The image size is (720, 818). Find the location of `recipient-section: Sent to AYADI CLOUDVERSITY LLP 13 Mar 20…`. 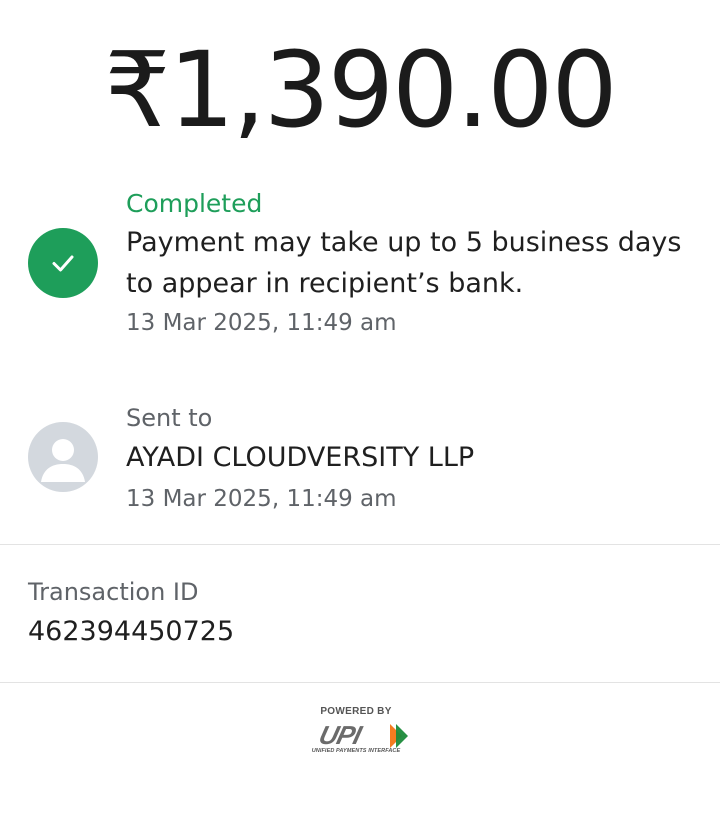

recipient-section: Sent to AYADI CLOUDVERSITY LLP 13 Mar 20… is located at coordinates (360, 460).